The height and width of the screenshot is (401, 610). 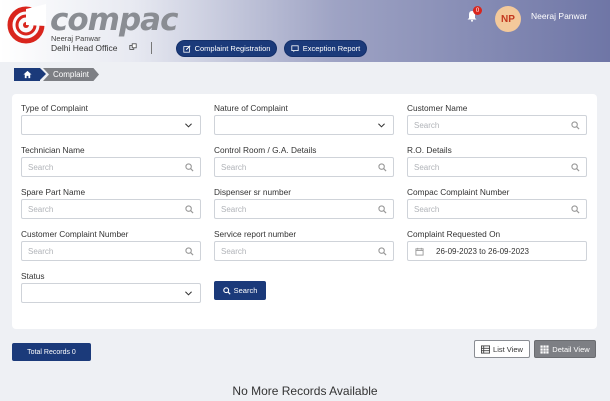 I want to click on customer-complaint-number-label: Customer Complaint Number, so click(x=75, y=234).